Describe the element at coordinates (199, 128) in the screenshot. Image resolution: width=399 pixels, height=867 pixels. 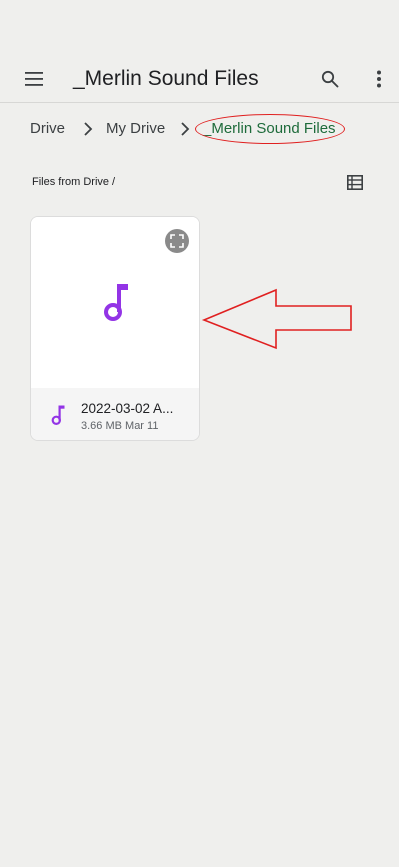
I see `breadcrumb: Drive My Drive _Merlin Sound Files` at that location.